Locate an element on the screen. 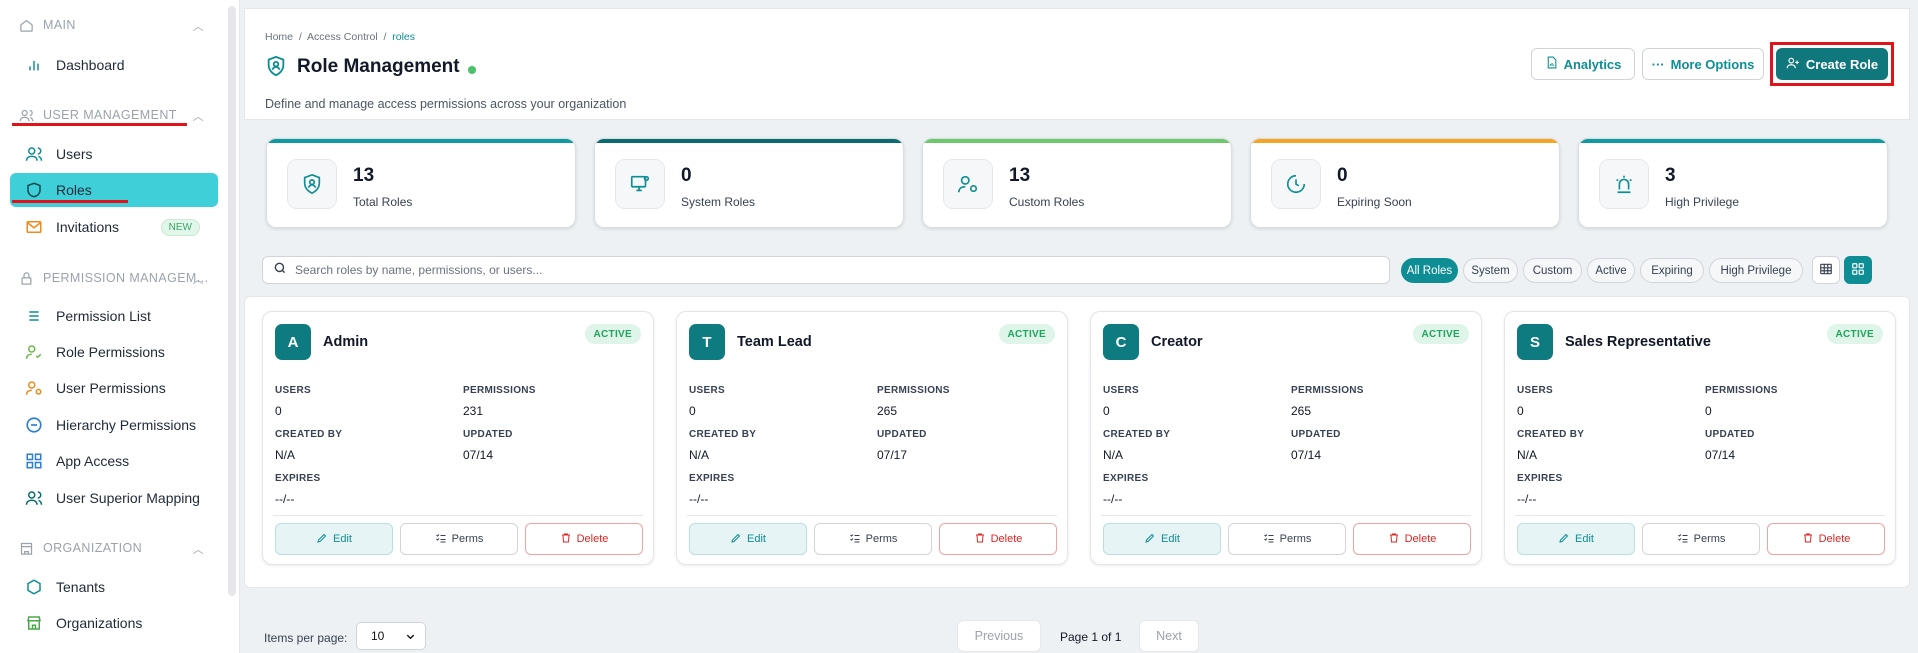 The image size is (1918, 653). filter-high-privilege: High Privilege is located at coordinates (1756, 270).